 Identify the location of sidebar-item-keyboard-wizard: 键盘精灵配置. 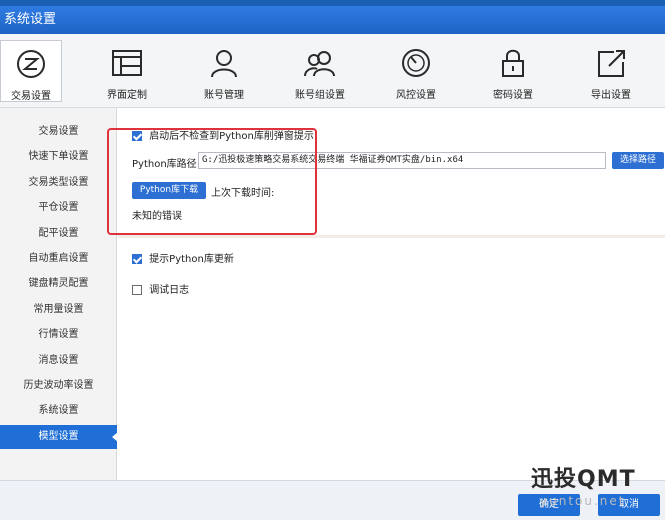
(58, 284).